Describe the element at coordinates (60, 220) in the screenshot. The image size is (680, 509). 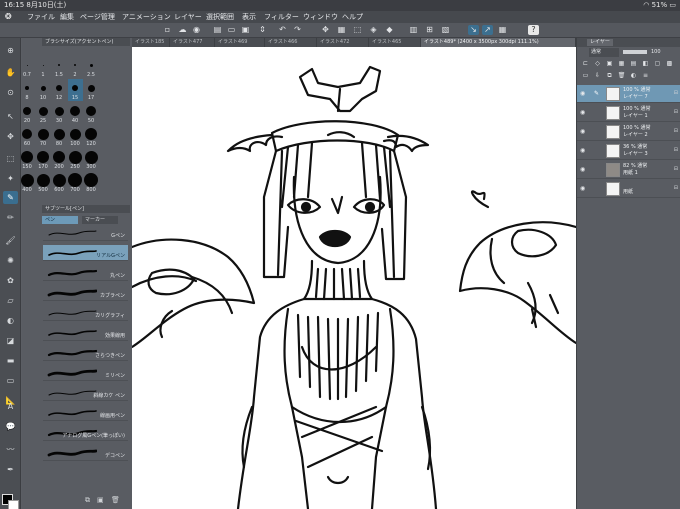
I see `tab-pen: ペン` at that location.